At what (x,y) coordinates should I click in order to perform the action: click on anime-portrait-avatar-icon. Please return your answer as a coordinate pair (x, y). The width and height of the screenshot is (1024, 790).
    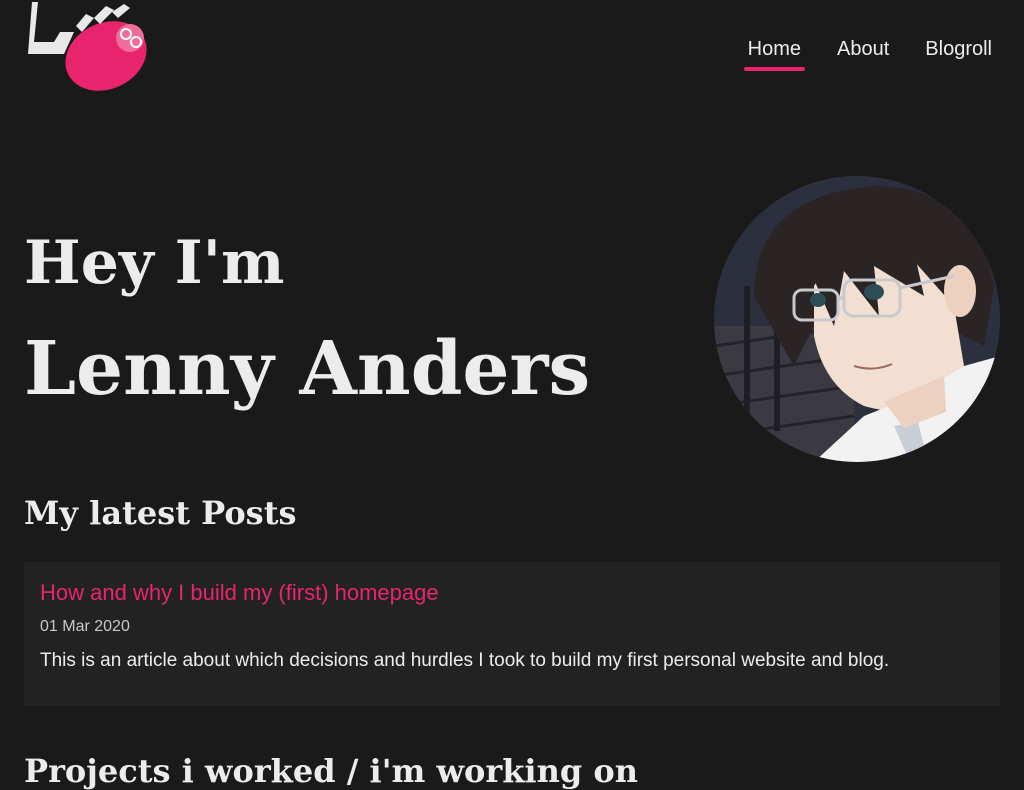
    Looking at the image, I should click on (857, 319).